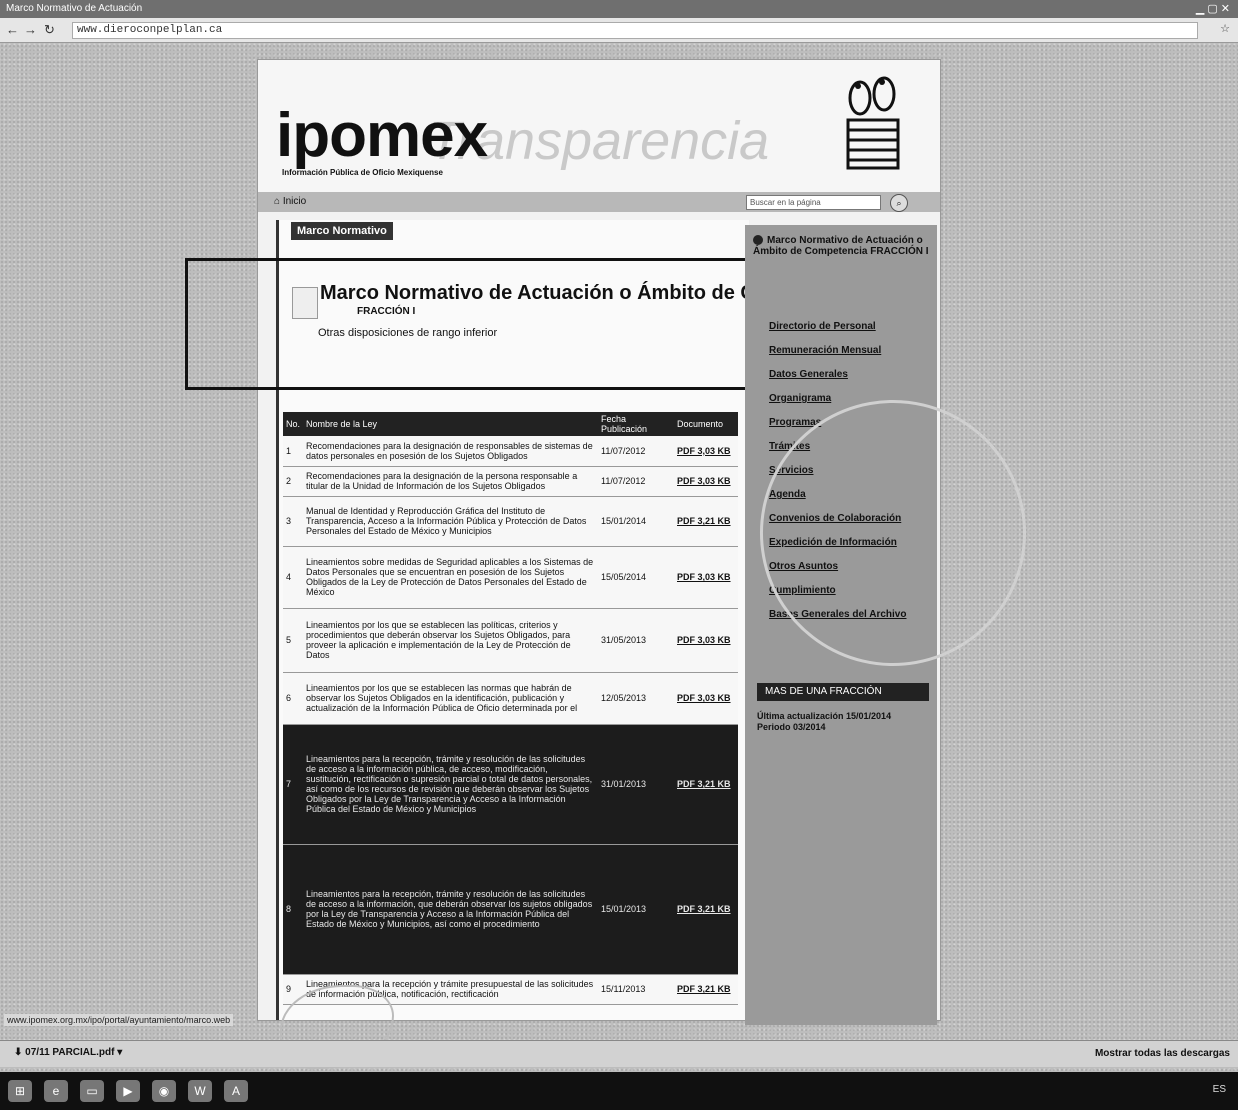 The width and height of the screenshot is (1238, 1110). What do you see at coordinates (293, 698) in the screenshot?
I see `row-number: 6` at bounding box center [293, 698].